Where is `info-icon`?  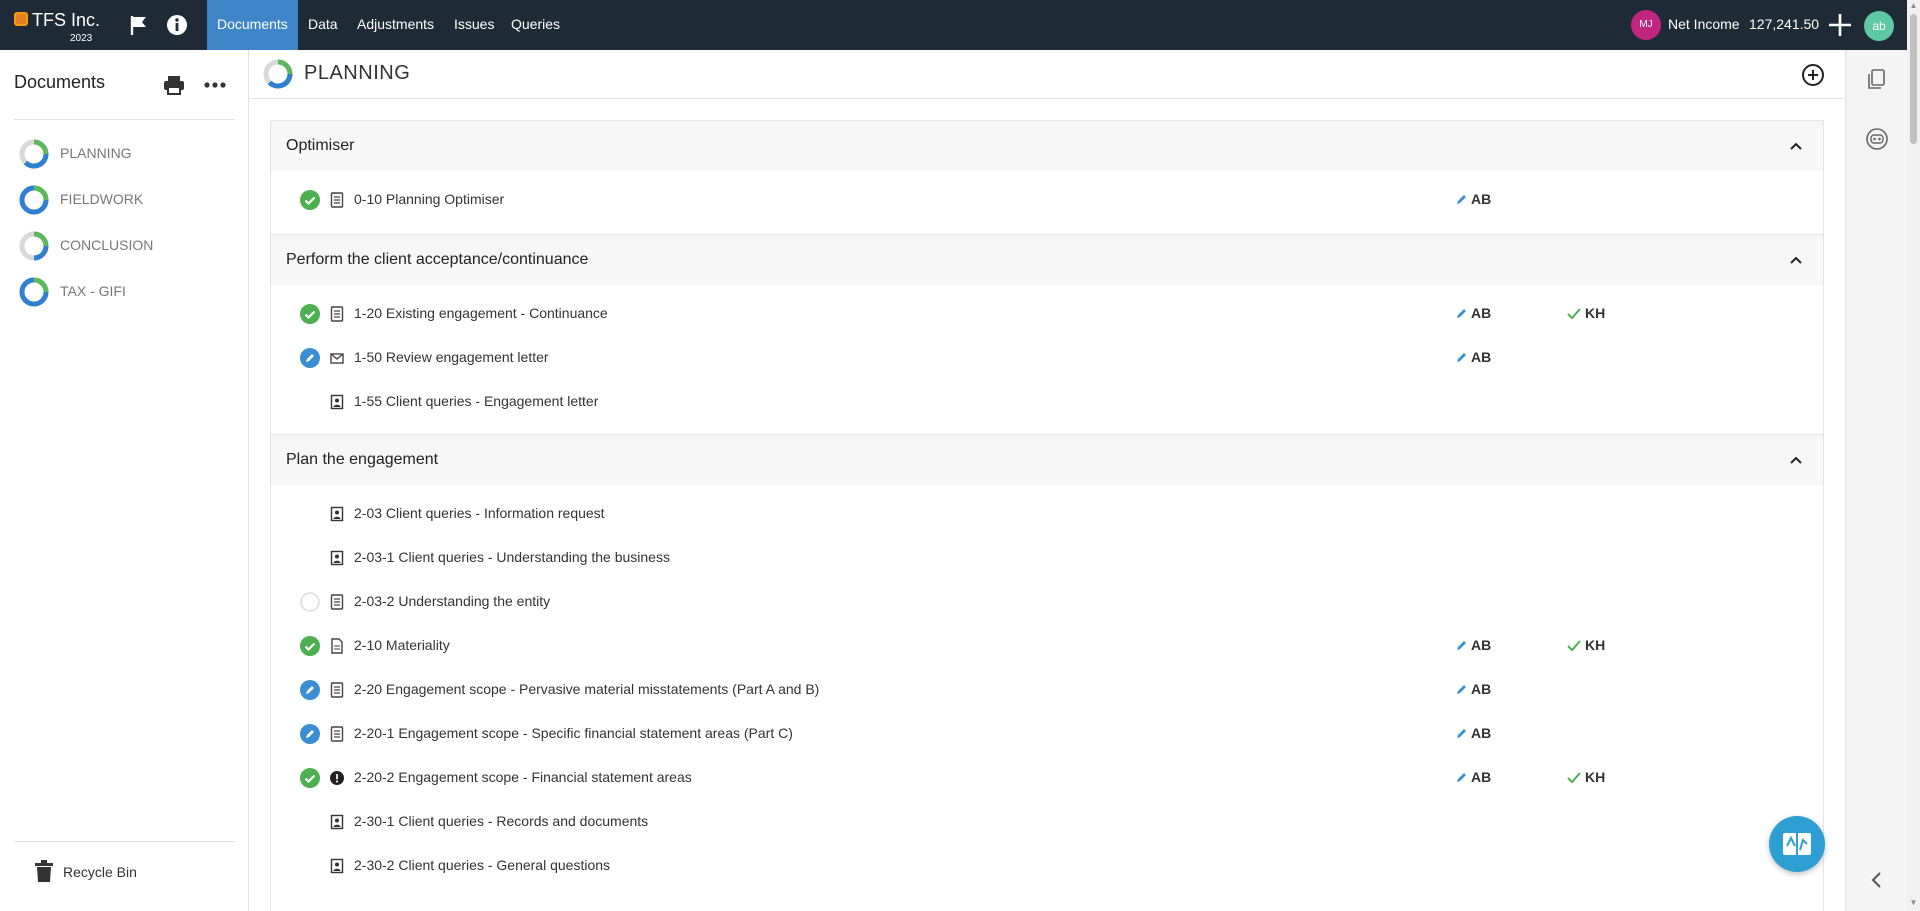 info-icon is located at coordinates (177, 25).